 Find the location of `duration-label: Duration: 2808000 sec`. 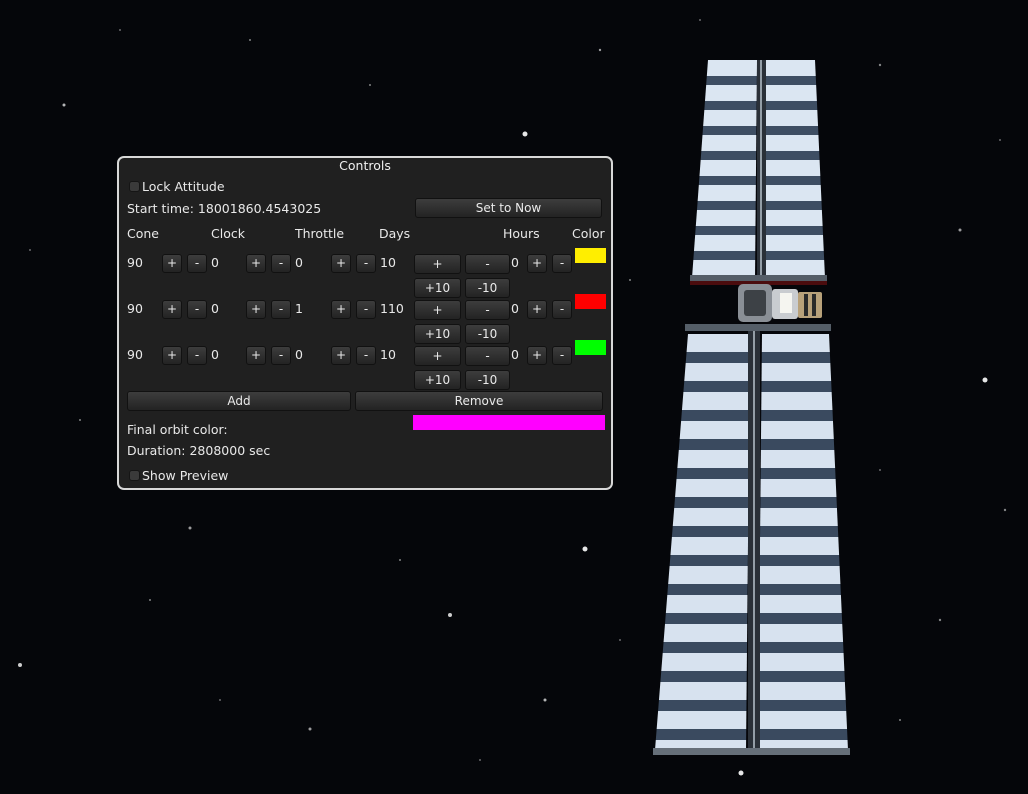

duration-label: Duration: 2808000 sec is located at coordinates (199, 450).